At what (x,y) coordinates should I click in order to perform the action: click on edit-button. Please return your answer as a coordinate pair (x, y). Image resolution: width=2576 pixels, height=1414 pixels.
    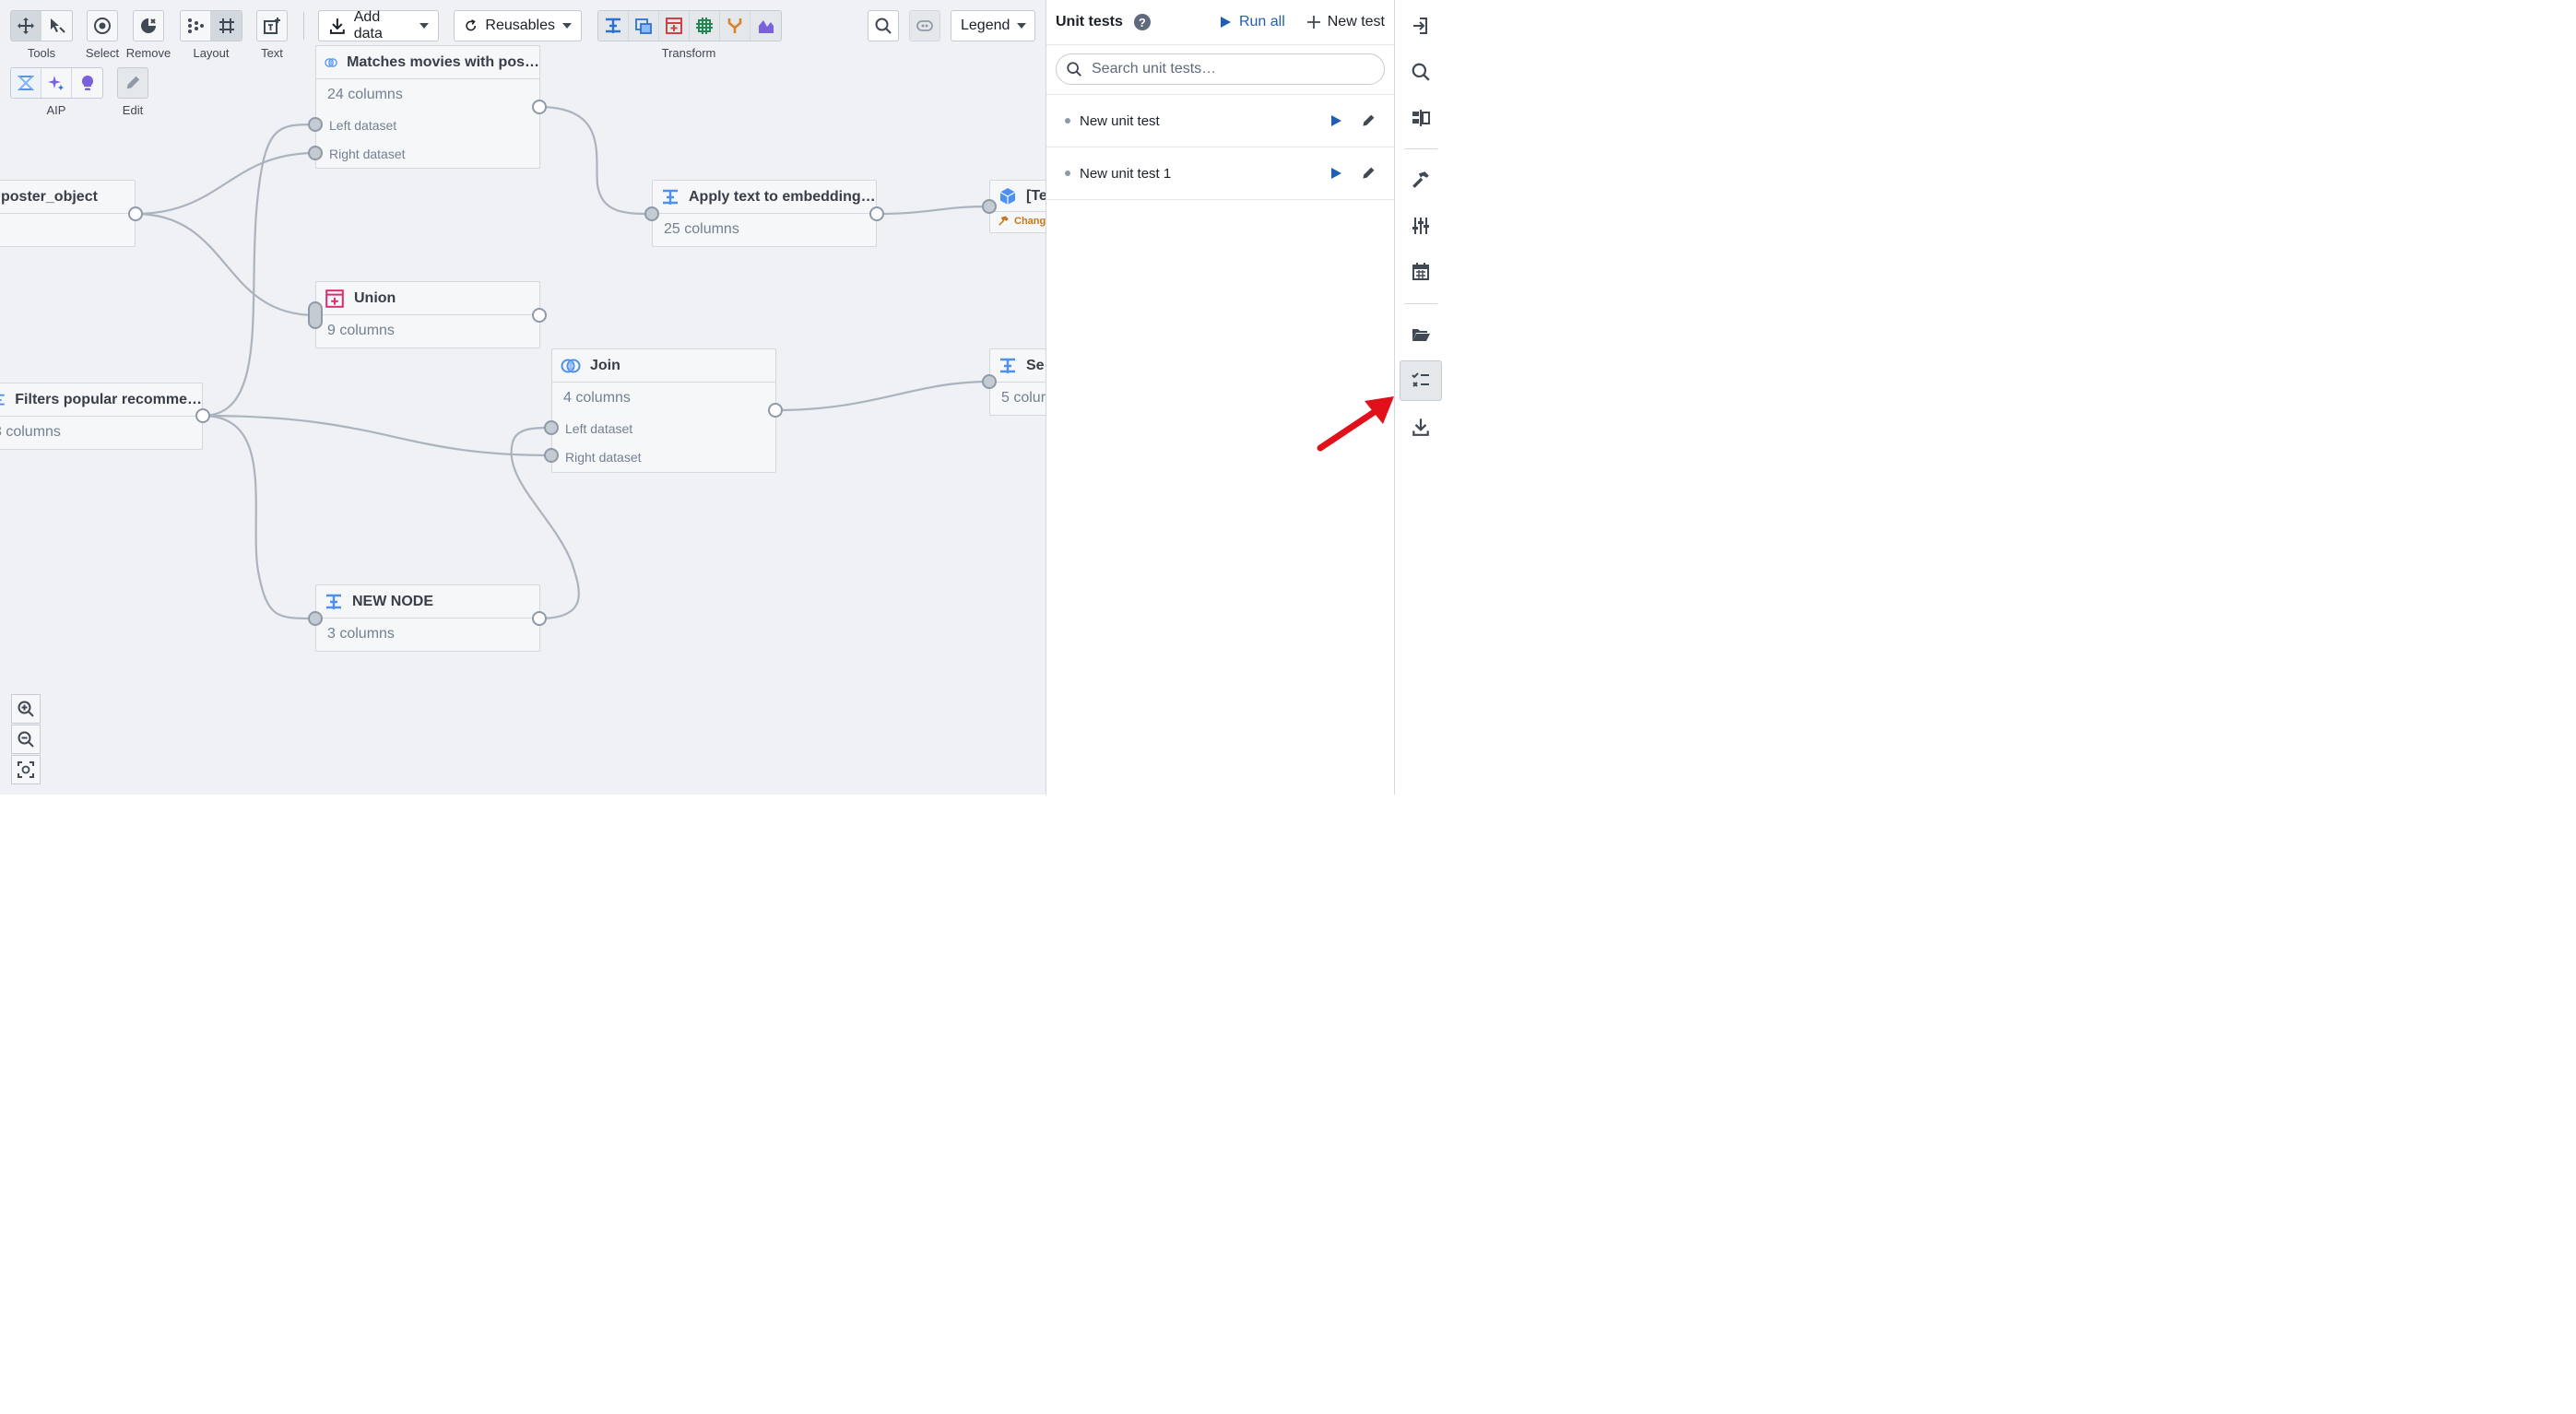
    Looking at the image, I should click on (132, 83).